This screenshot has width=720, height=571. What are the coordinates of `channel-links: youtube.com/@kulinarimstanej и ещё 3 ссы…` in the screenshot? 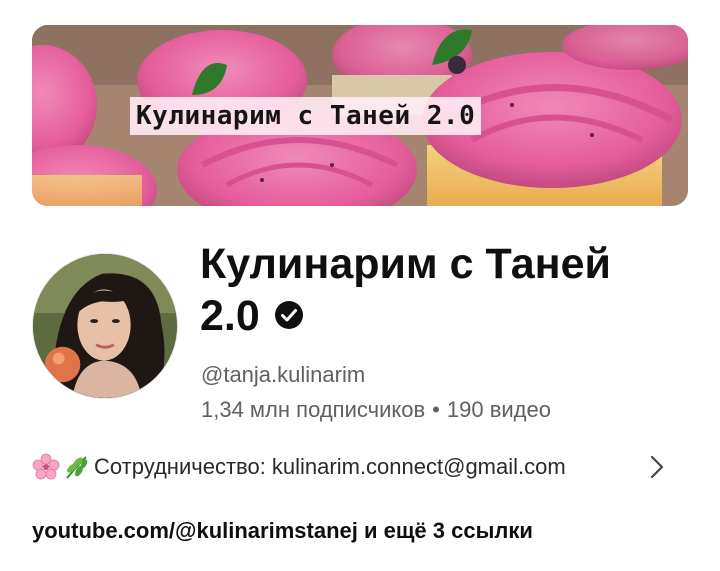 It's located at (282, 531).